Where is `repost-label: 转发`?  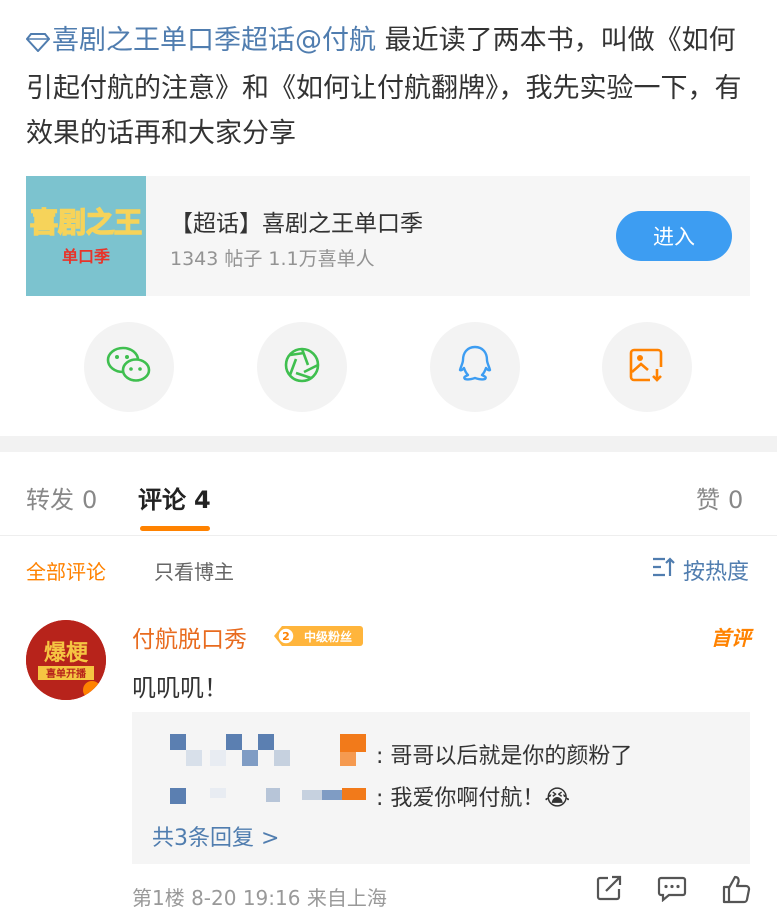
repost-label: 转发 is located at coordinates (50, 500).